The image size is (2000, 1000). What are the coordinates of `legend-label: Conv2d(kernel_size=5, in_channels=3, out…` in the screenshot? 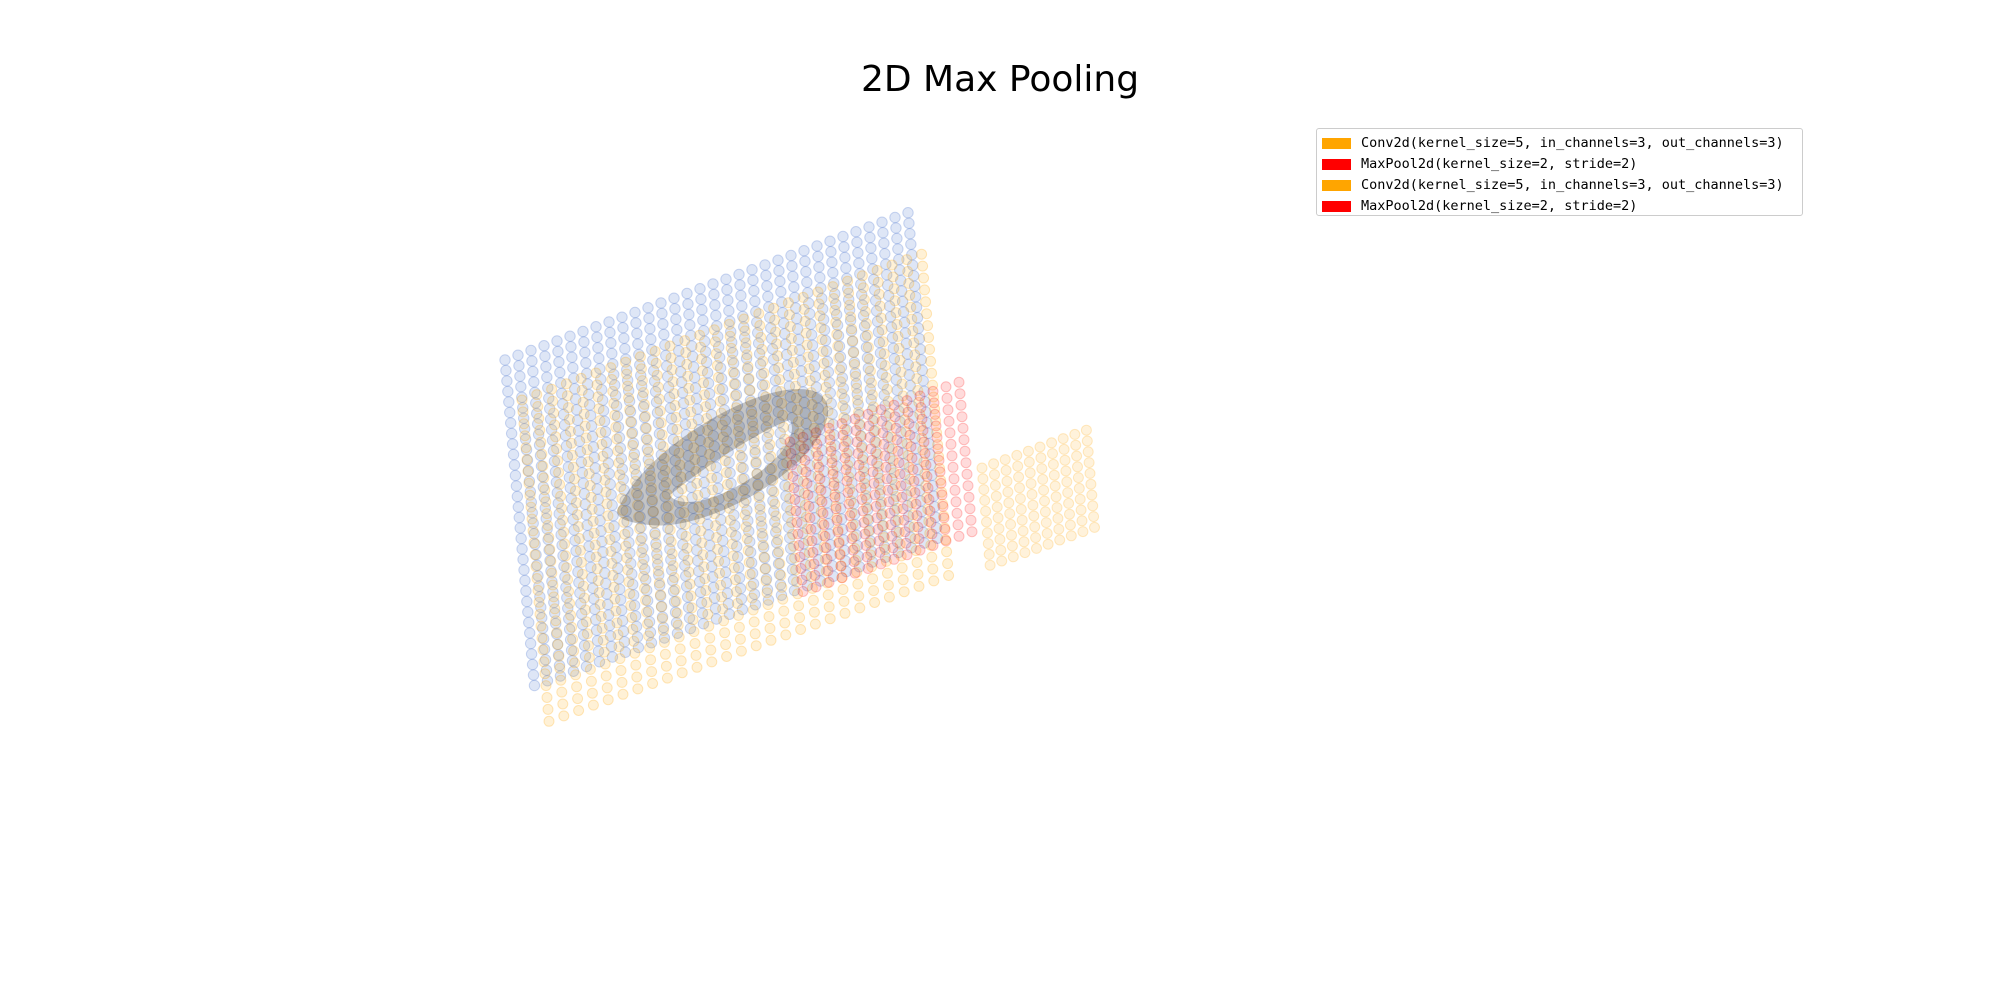 It's located at (1572, 185).